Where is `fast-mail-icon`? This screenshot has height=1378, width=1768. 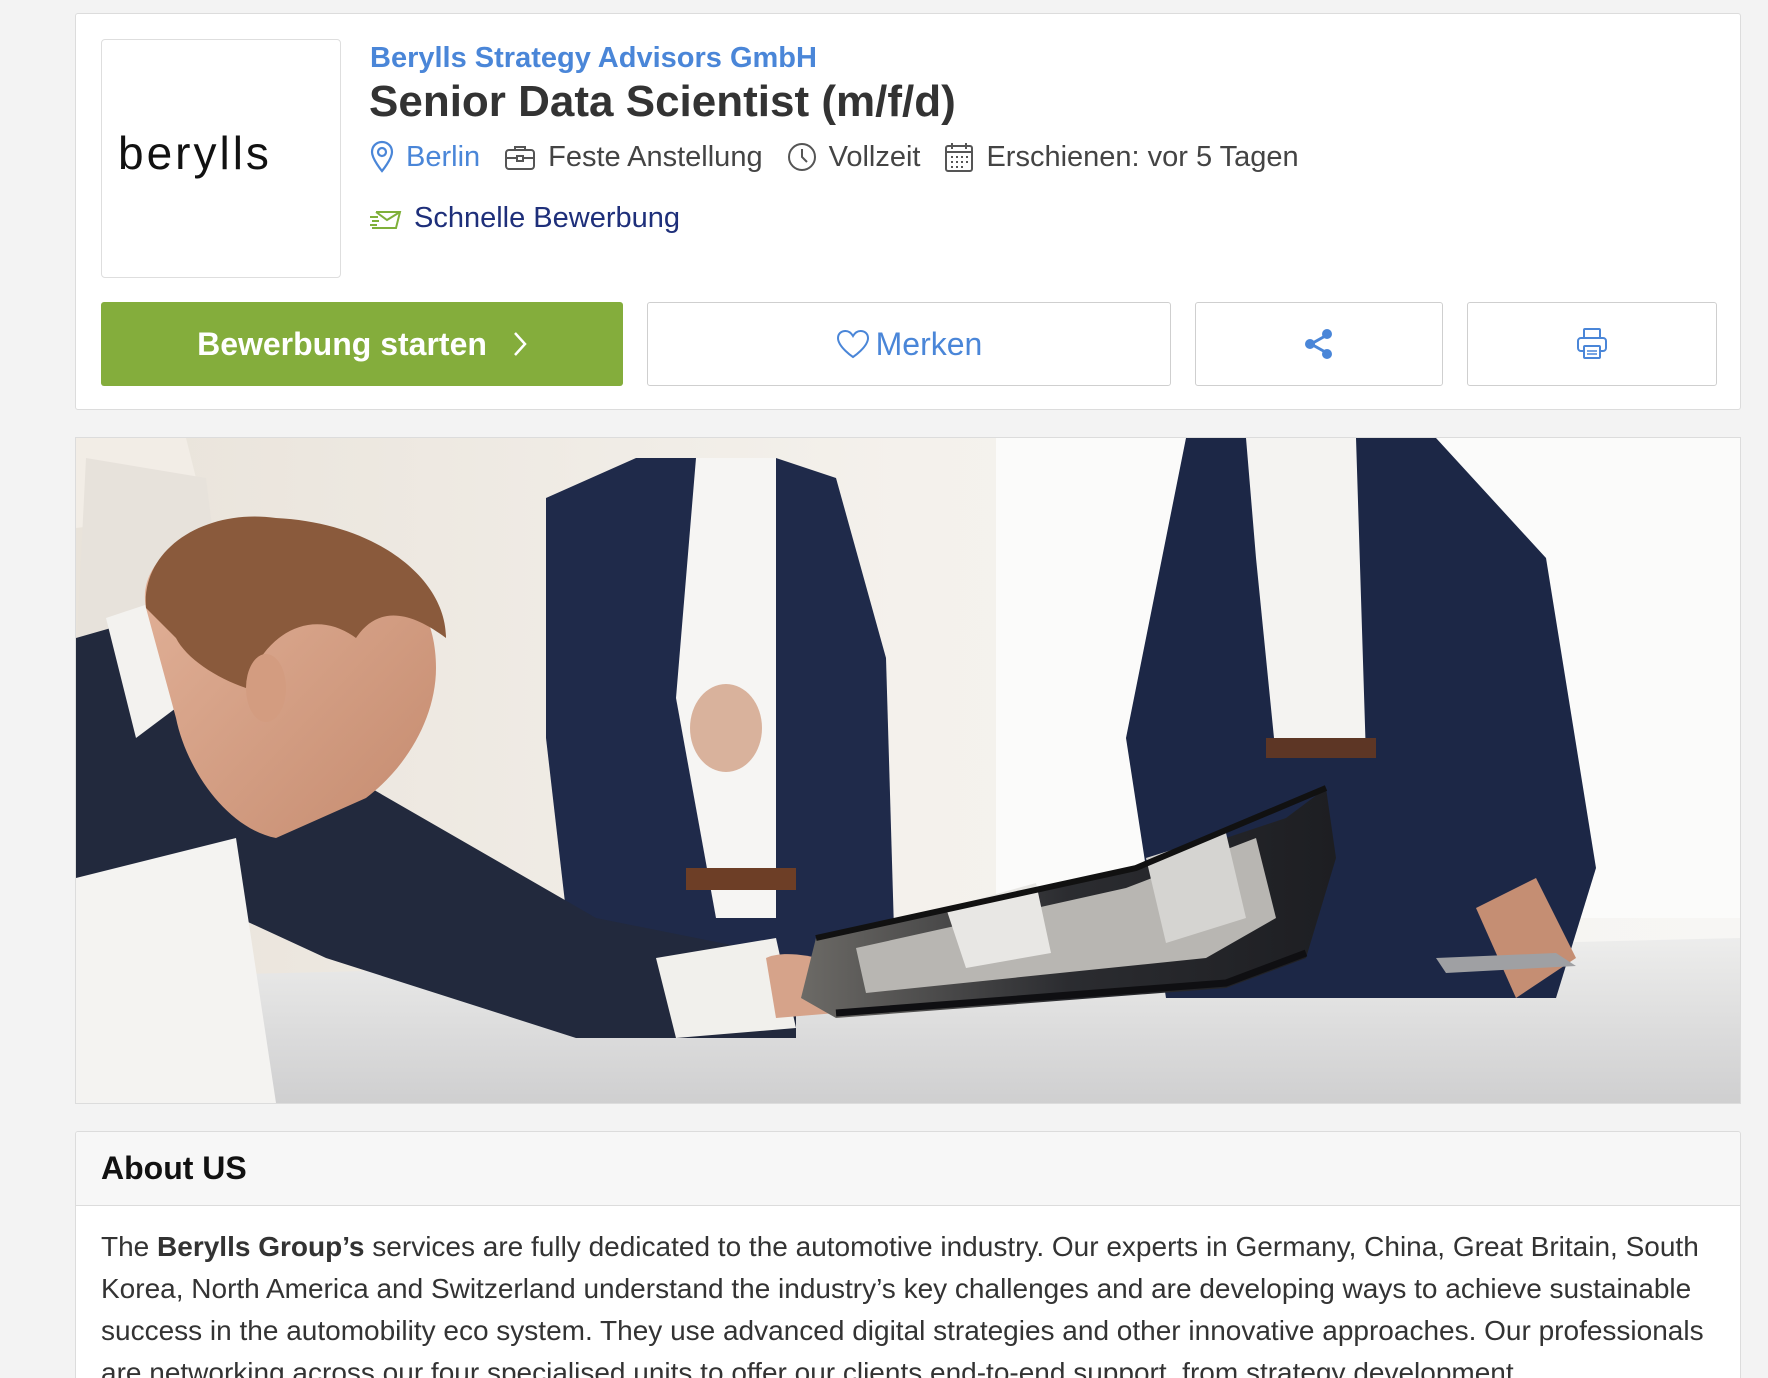
fast-mail-icon is located at coordinates (386, 219).